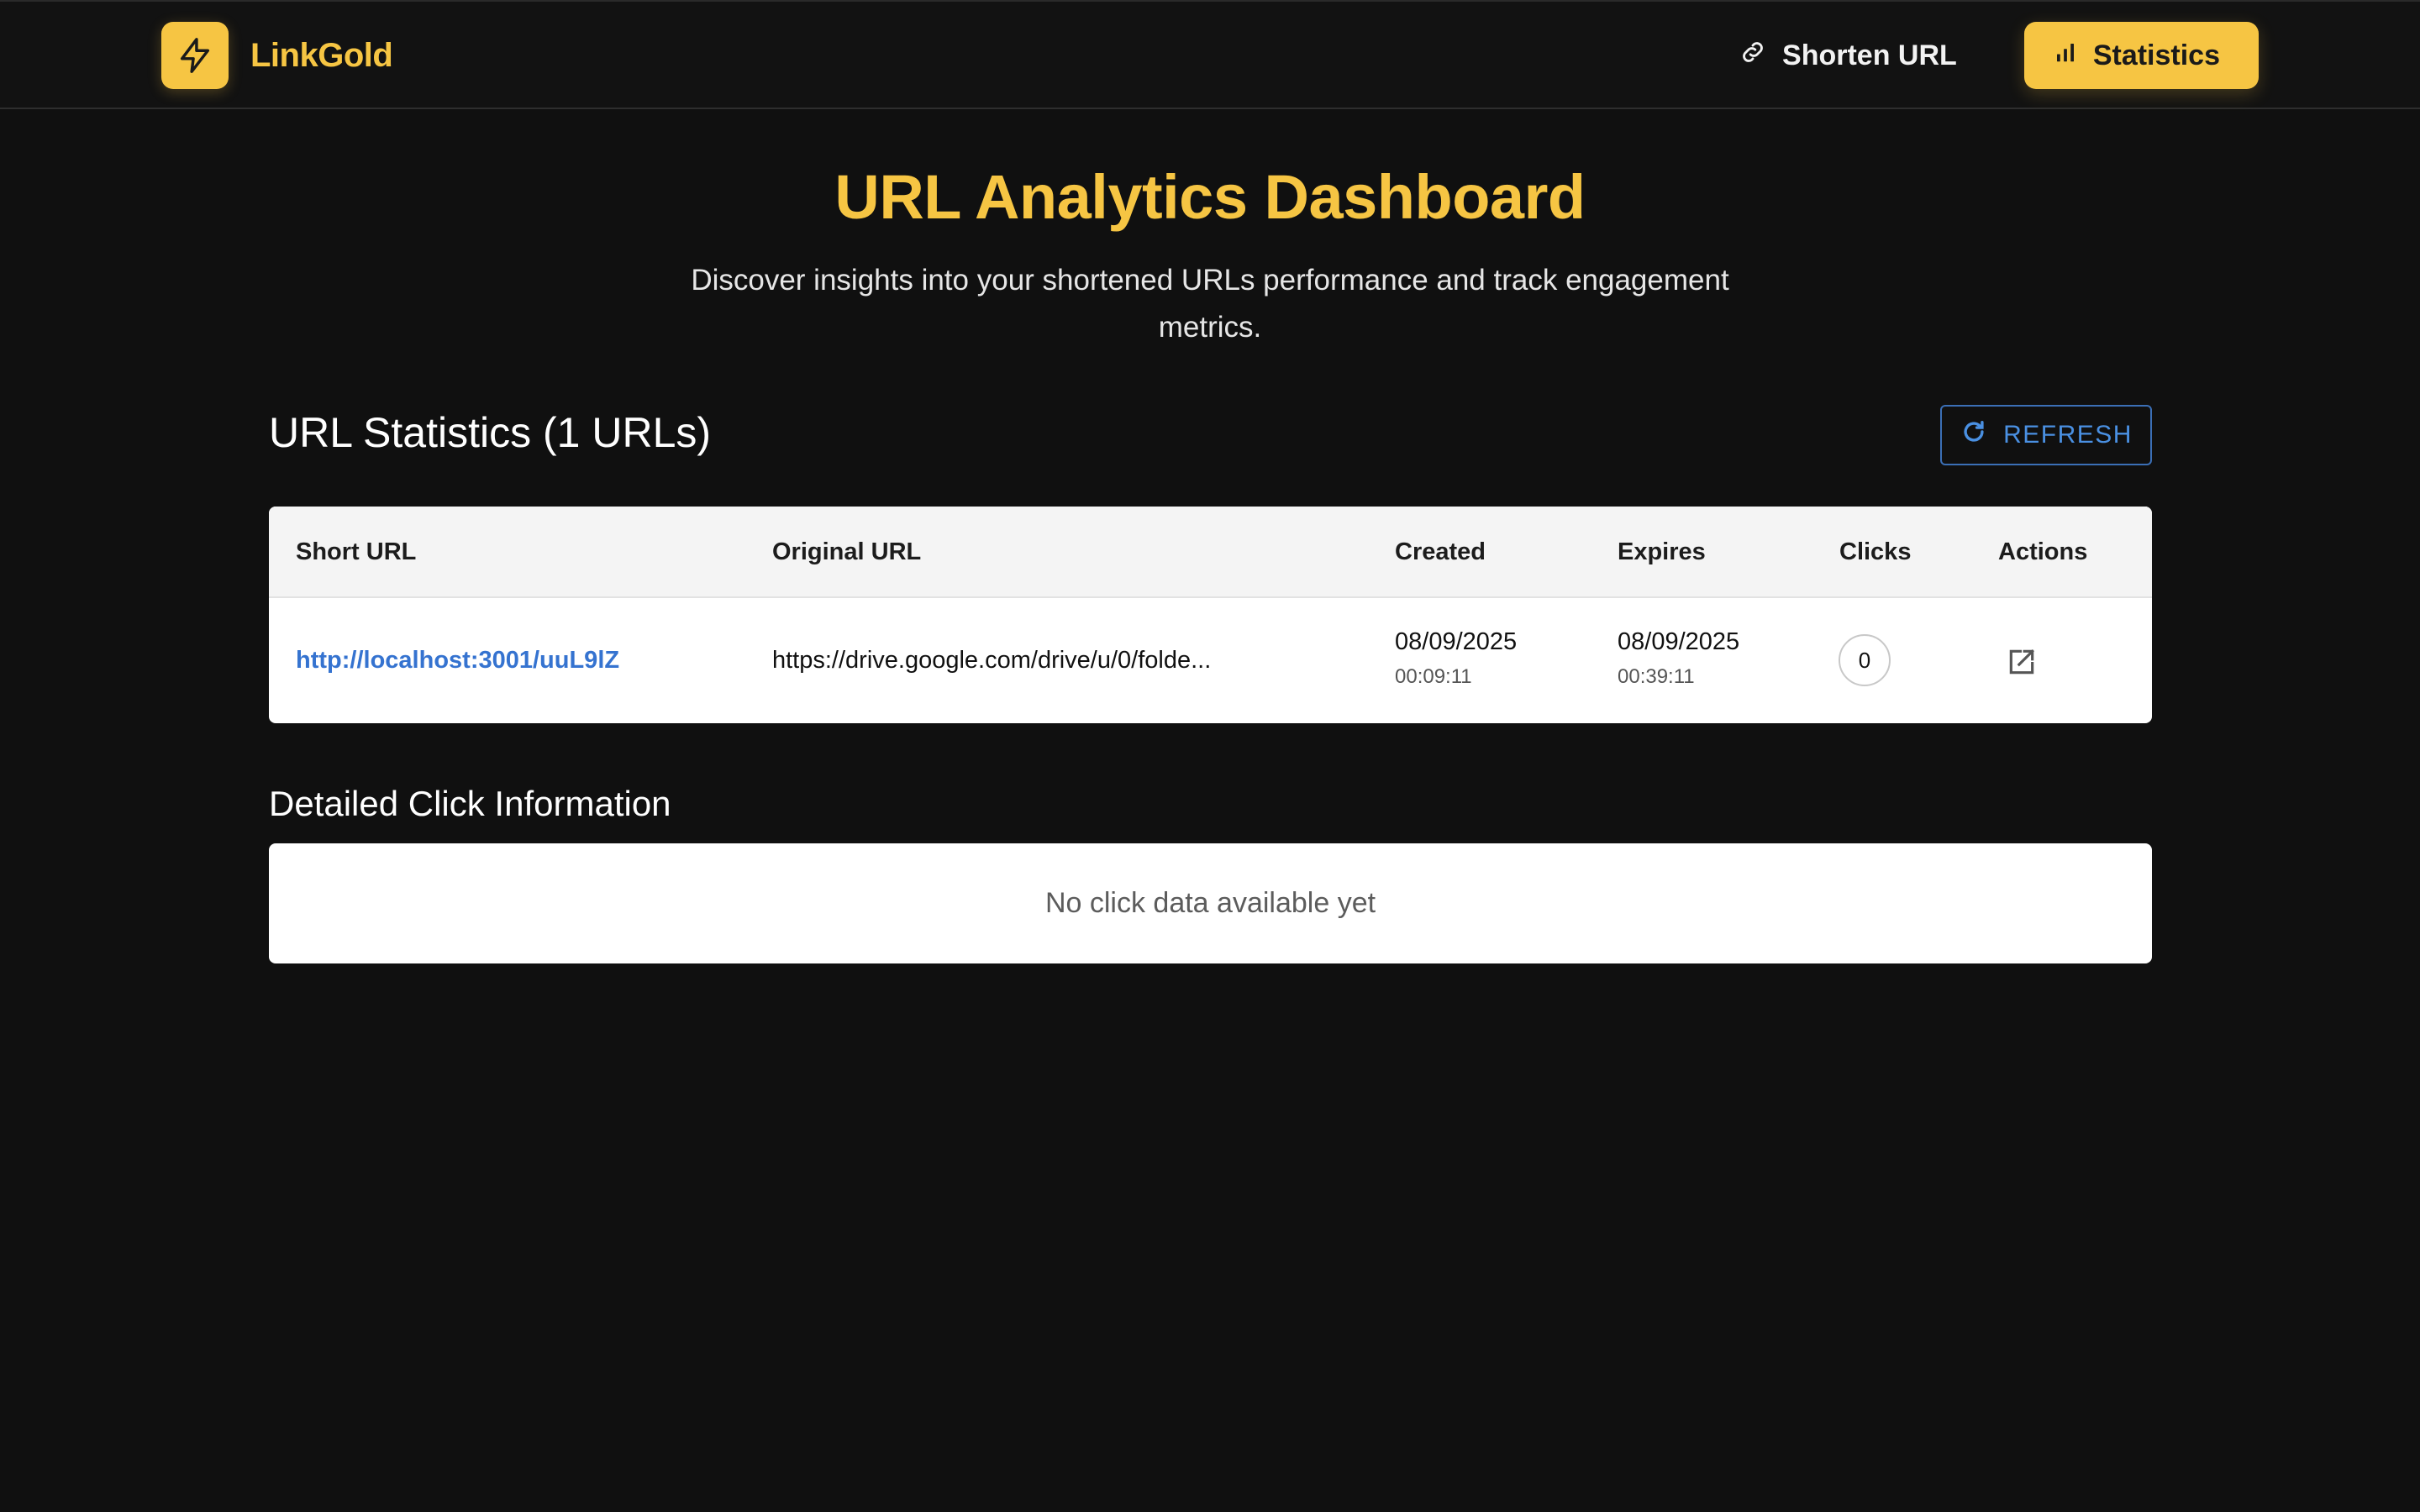 This screenshot has width=2420, height=1512. What do you see at coordinates (2156, 55) in the screenshot?
I see `nav-statistics-label: Statistics` at bounding box center [2156, 55].